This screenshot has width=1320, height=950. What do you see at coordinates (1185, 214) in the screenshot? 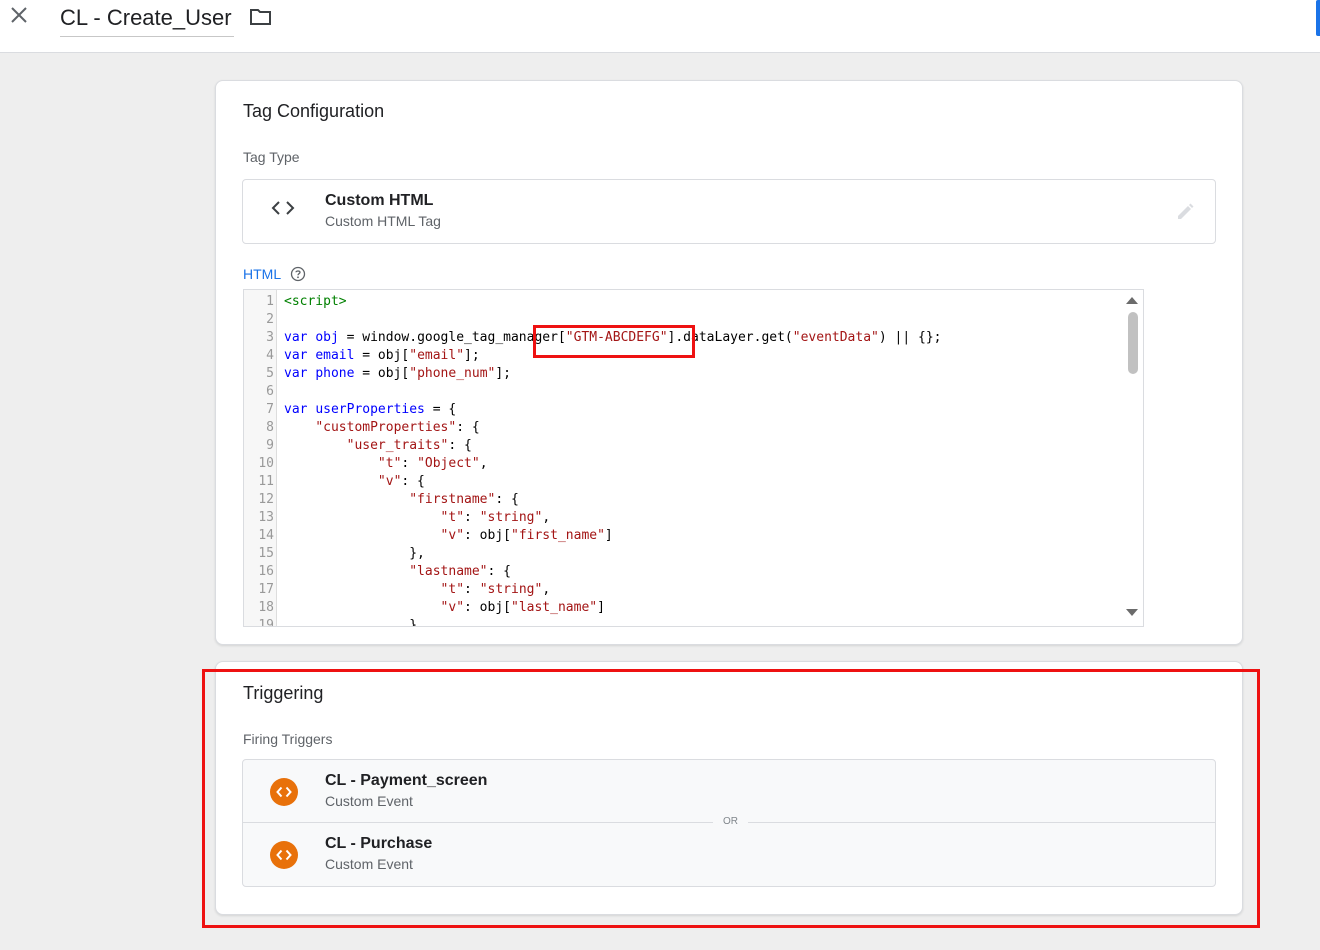
I see `pencil-icon` at bounding box center [1185, 214].